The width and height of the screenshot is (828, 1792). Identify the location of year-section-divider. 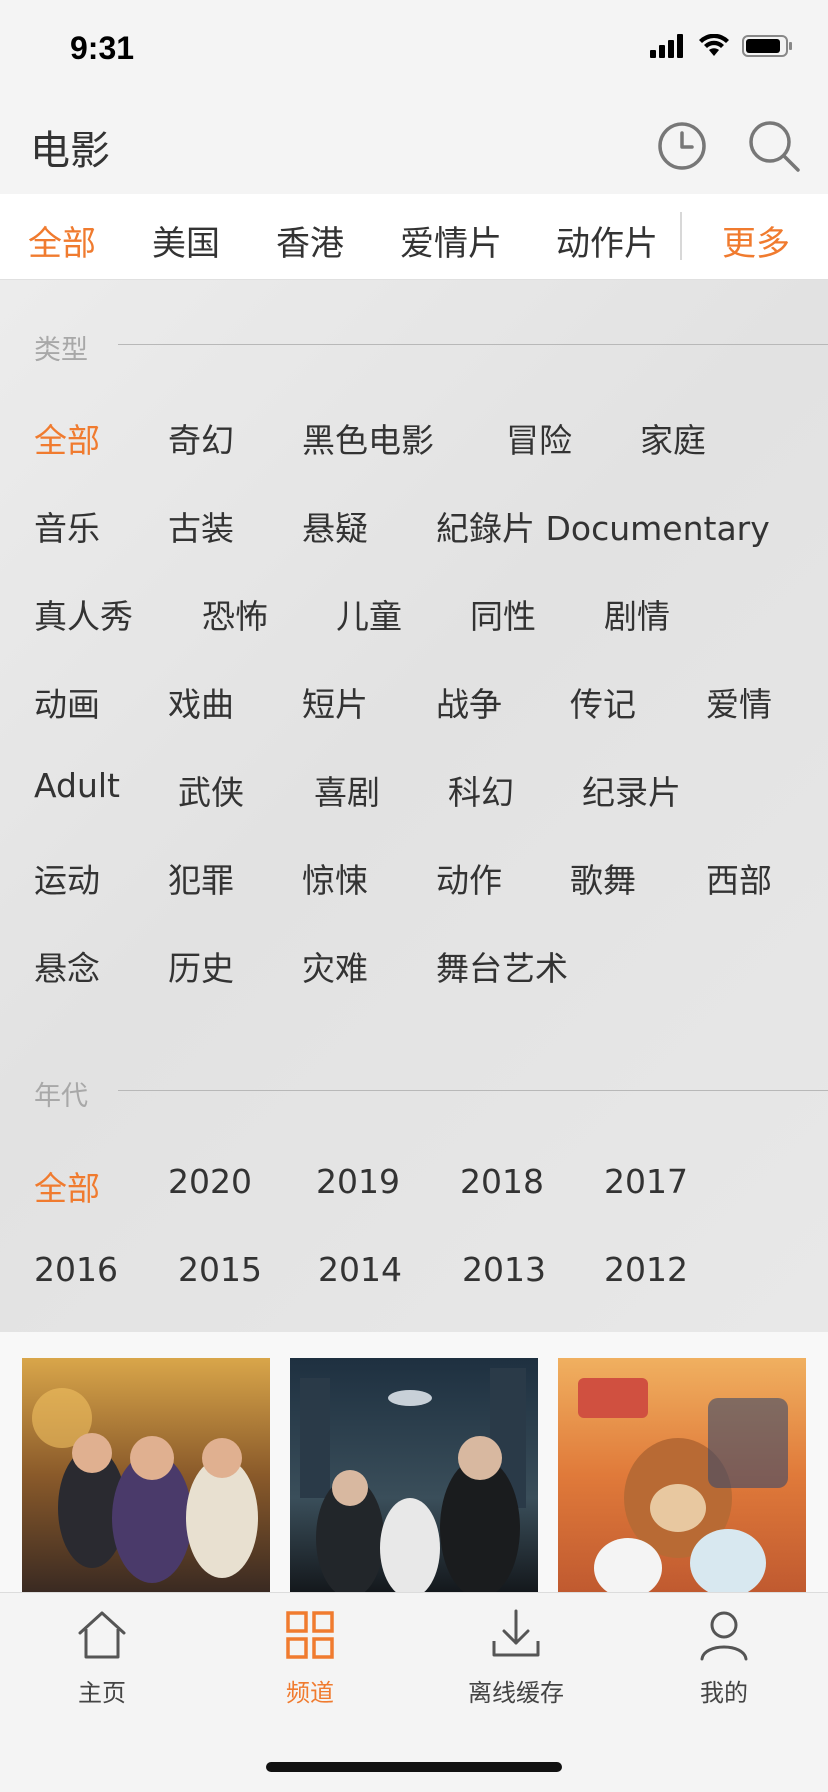
(473, 1090).